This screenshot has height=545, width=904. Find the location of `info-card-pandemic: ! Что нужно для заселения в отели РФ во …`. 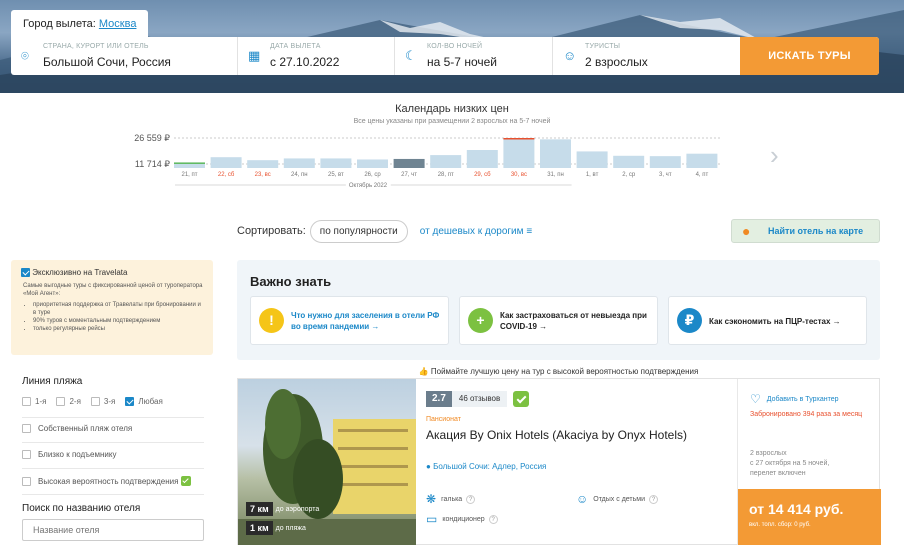

info-card-pandemic: ! Что нужно для заселения в отели РФ во … is located at coordinates (349, 320).